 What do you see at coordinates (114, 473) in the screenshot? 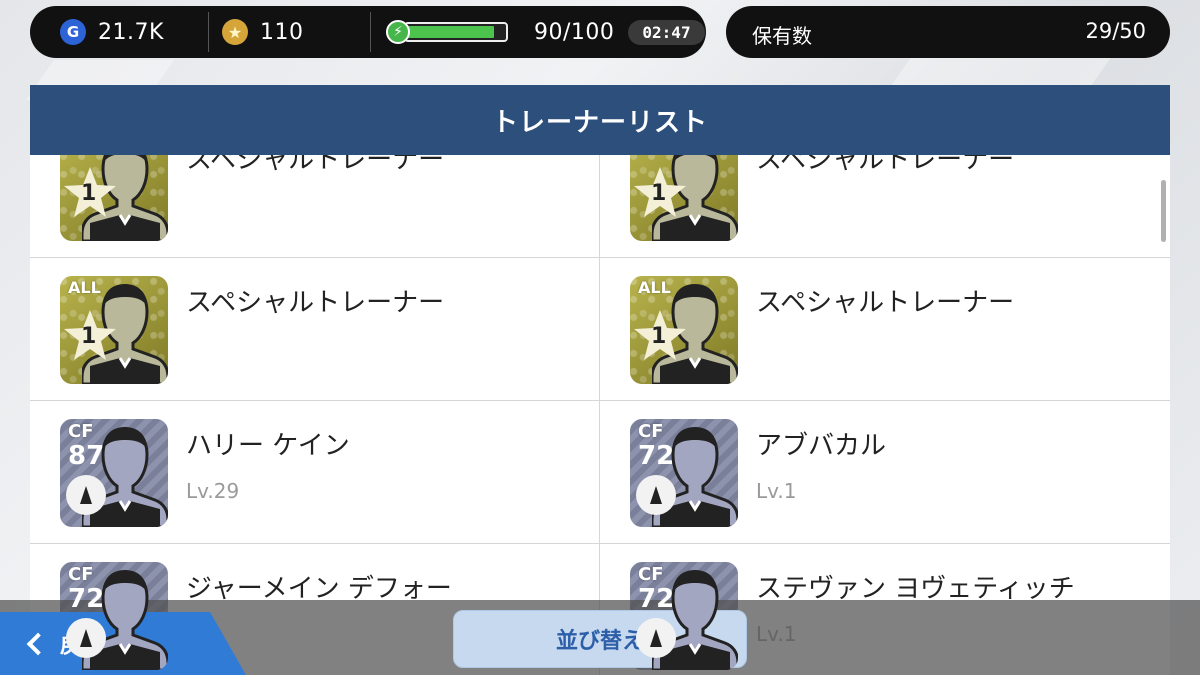
I see `trainer-thumbnail: CF 87` at bounding box center [114, 473].